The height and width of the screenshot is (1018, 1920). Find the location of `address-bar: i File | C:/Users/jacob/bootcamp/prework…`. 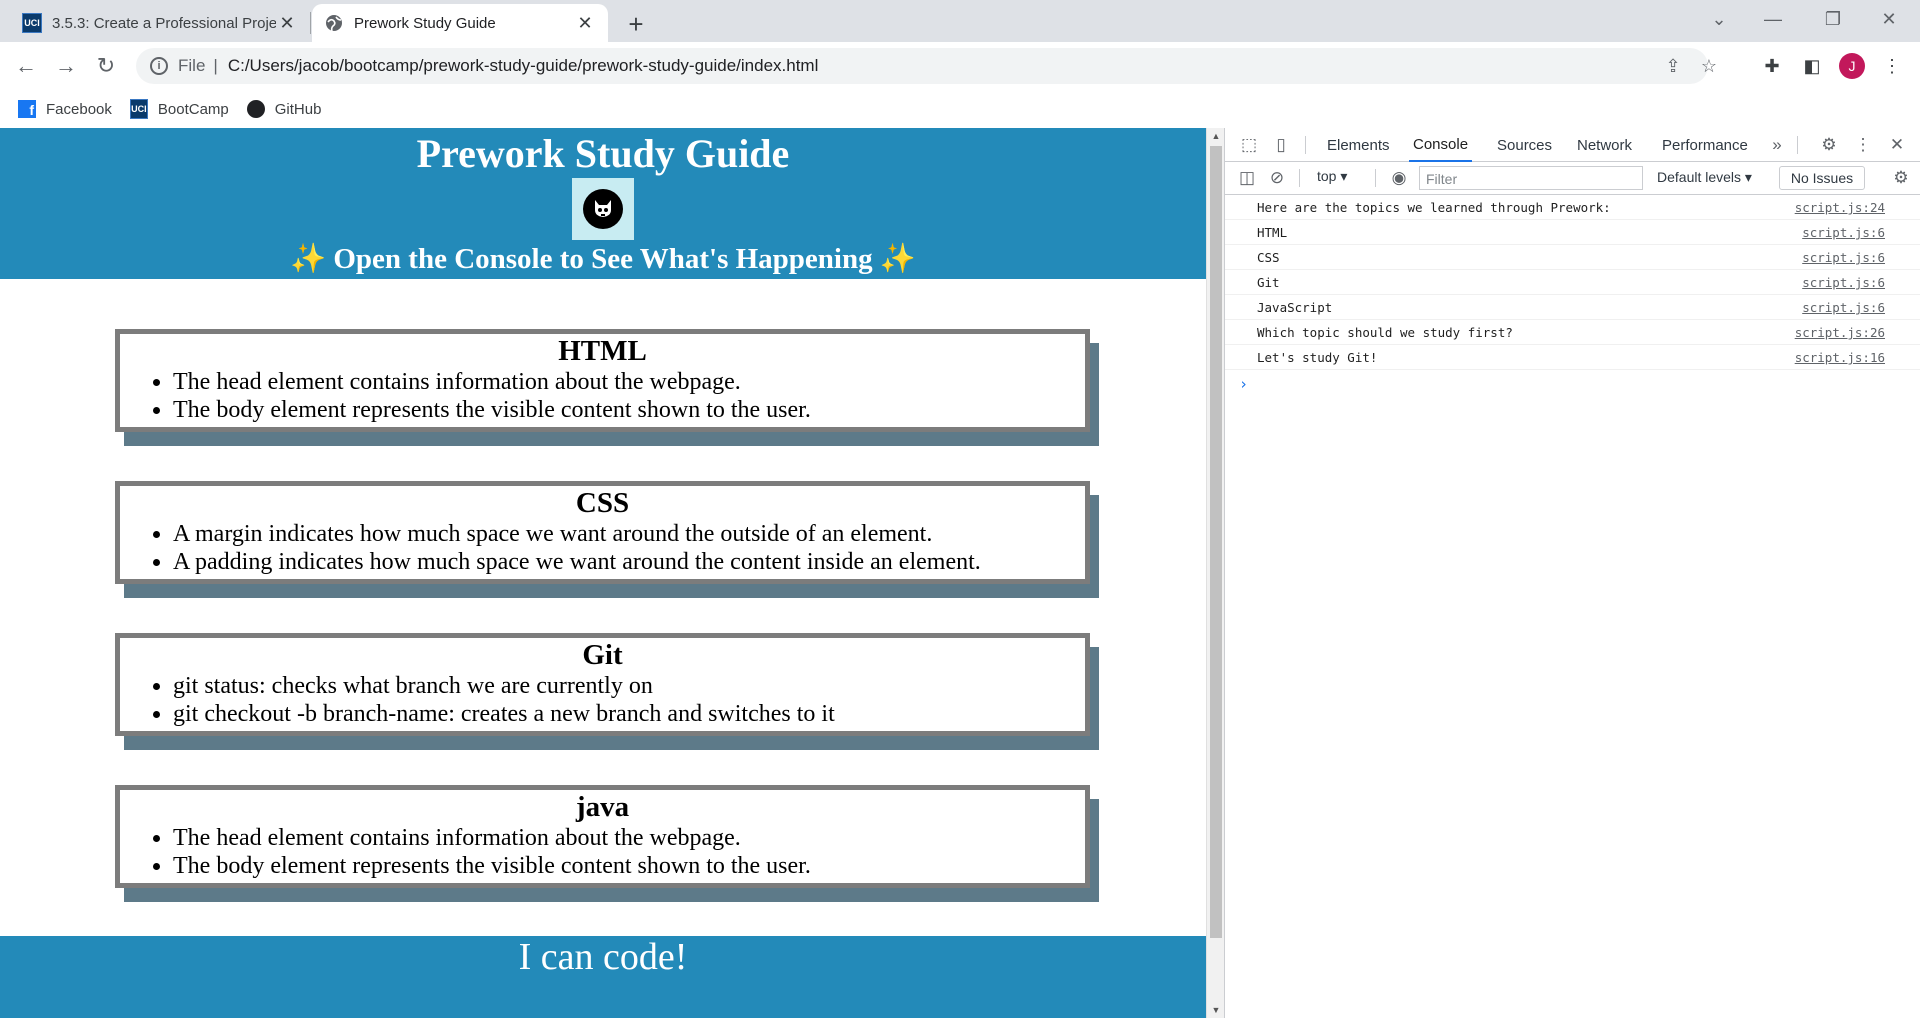

address-bar: i File | C:/Users/jacob/bootcamp/prework… is located at coordinates (926, 66).